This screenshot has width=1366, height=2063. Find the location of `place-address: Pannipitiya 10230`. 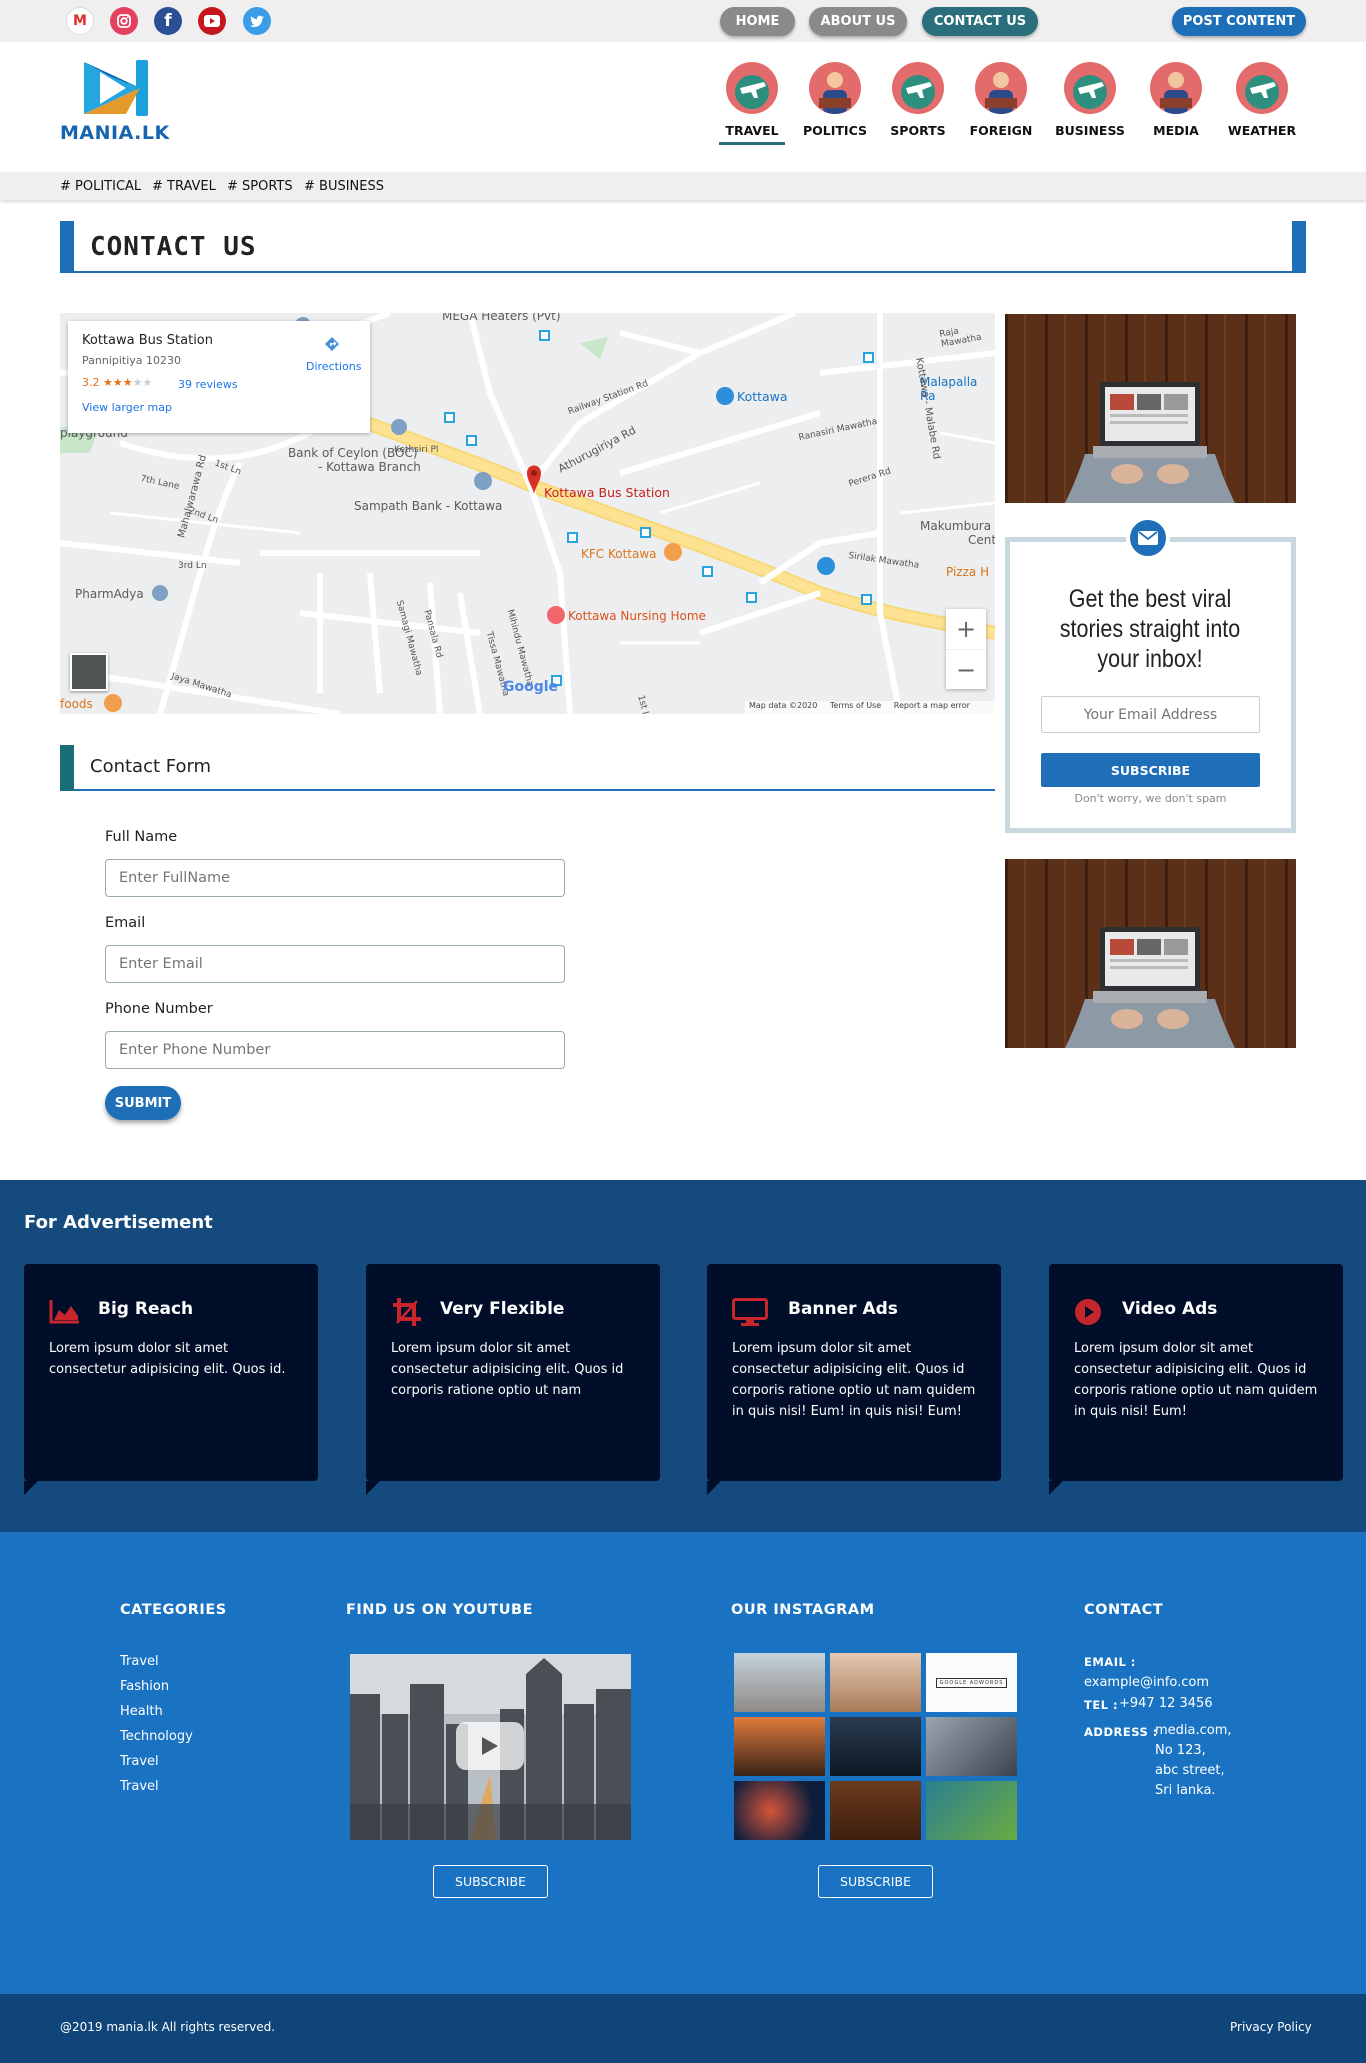

place-address: Pannipitiya 10230 is located at coordinates (132, 360).